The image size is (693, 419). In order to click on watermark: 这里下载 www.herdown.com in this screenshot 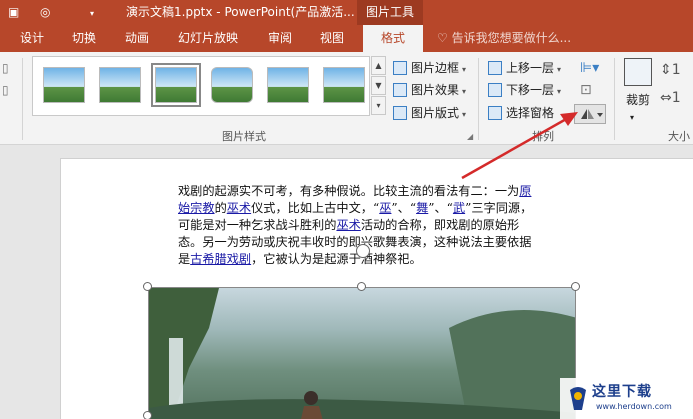, I will do `click(626, 398)`.